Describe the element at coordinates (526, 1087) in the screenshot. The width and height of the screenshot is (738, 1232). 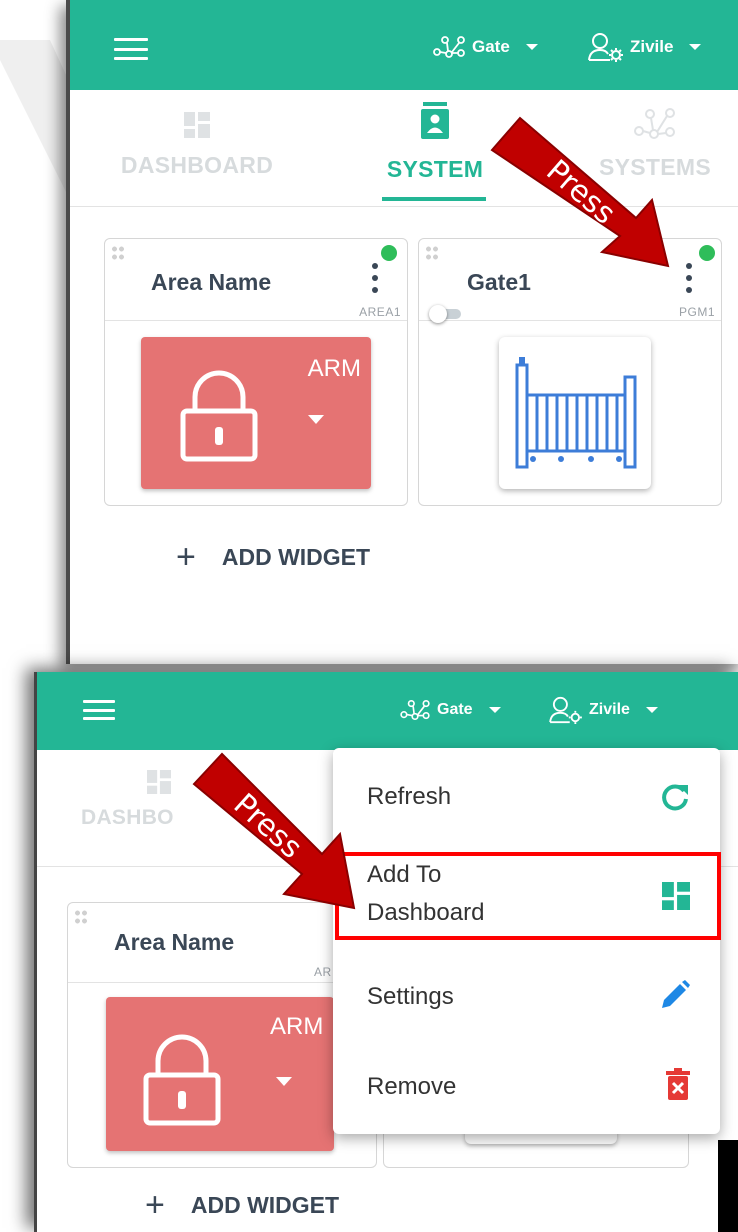
I see `menu-item-remove: Remove` at that location.